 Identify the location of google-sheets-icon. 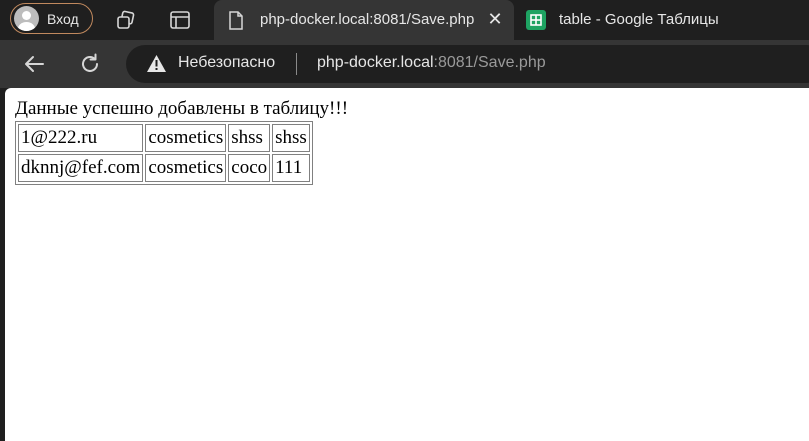
(536, 20).